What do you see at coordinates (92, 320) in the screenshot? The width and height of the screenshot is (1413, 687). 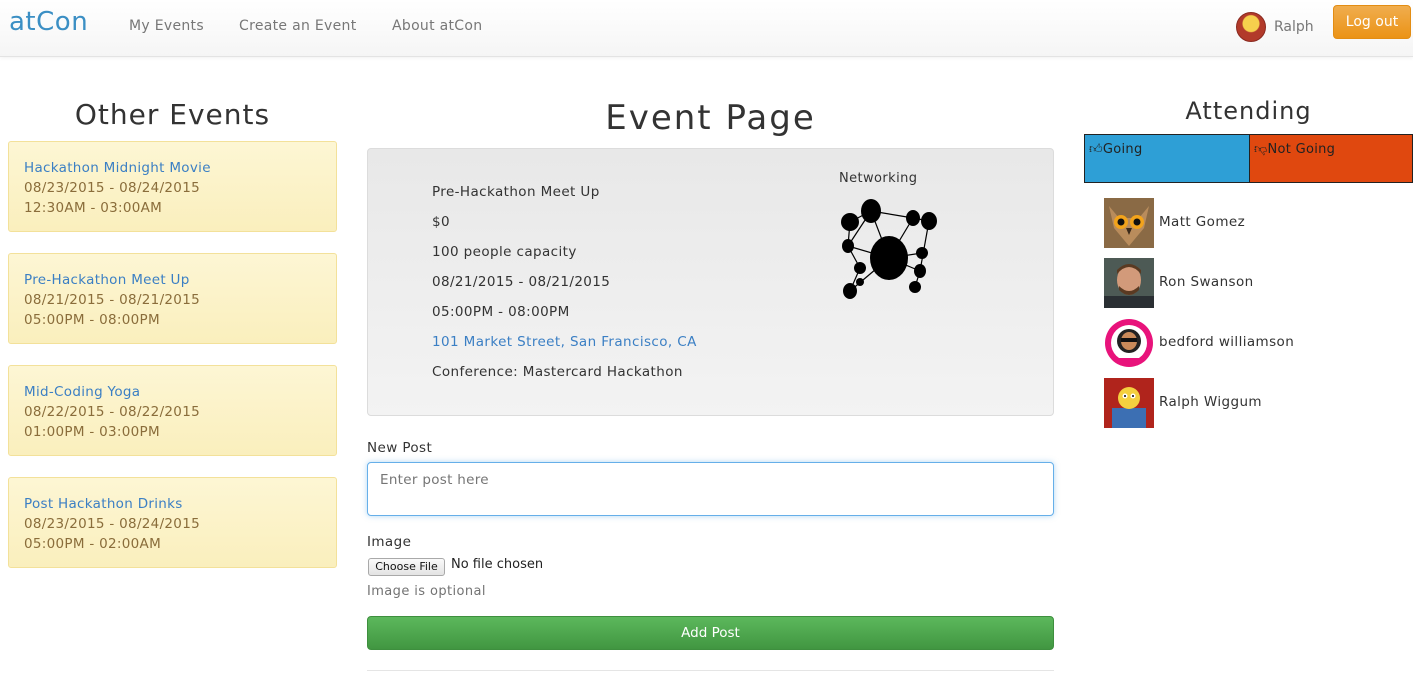 I see `event-card-times: 05:00PM - 08:00PM` at bounding box center [92, 320].